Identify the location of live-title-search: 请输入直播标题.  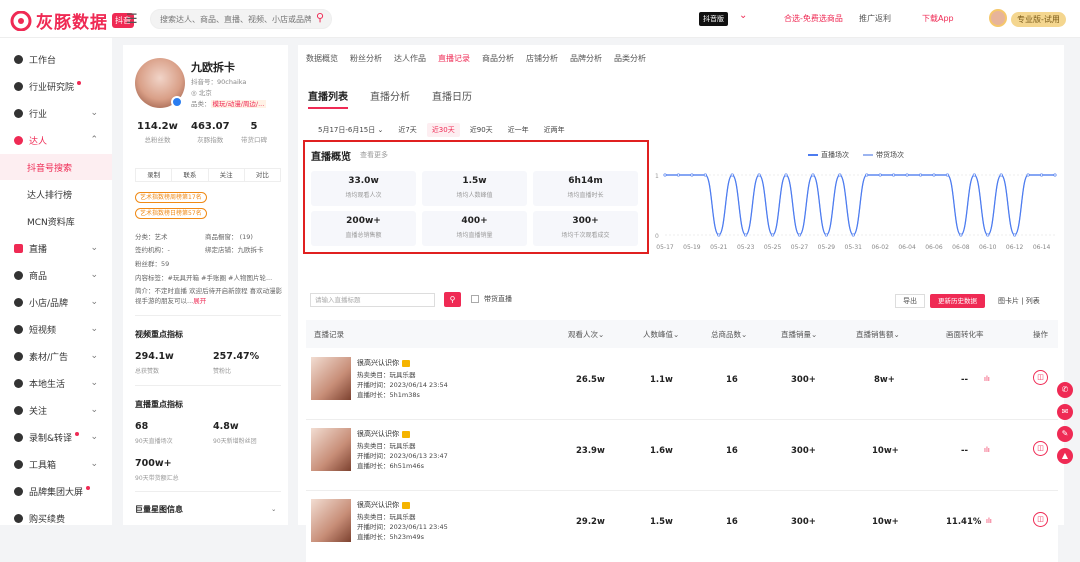
(372, 300).